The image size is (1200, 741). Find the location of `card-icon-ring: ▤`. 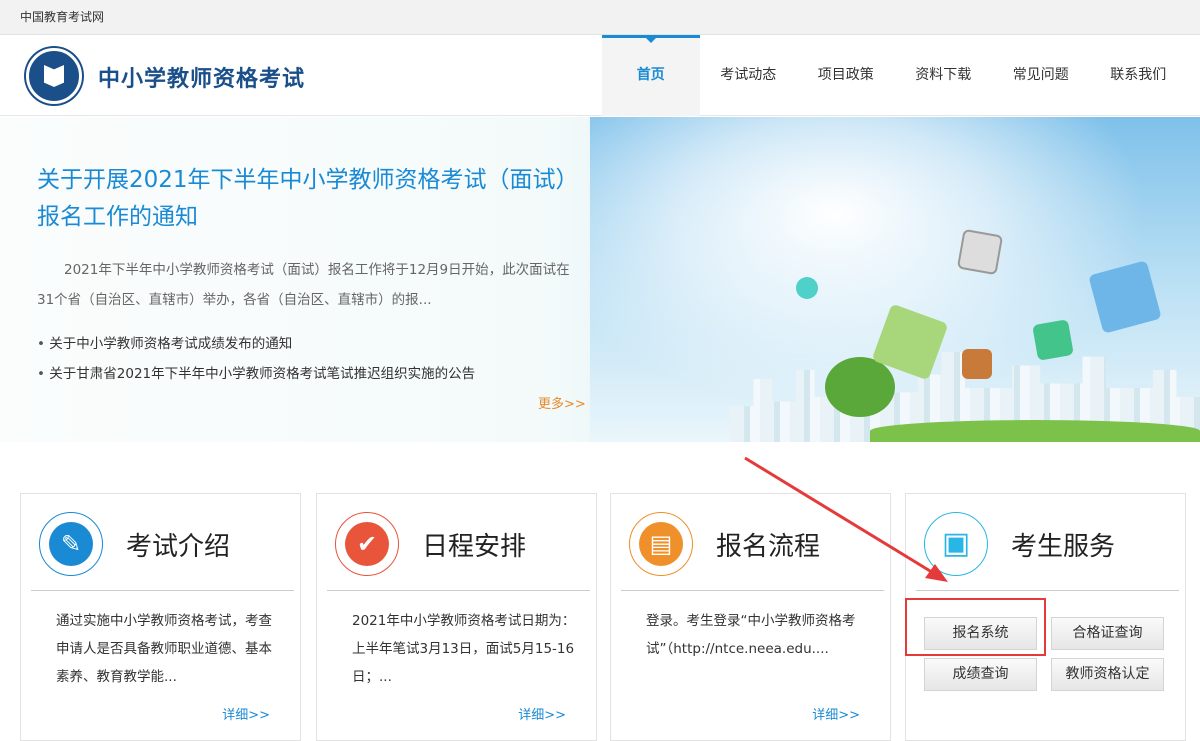

card-icon-ring: ▤ is located at coordinates (661, 544).